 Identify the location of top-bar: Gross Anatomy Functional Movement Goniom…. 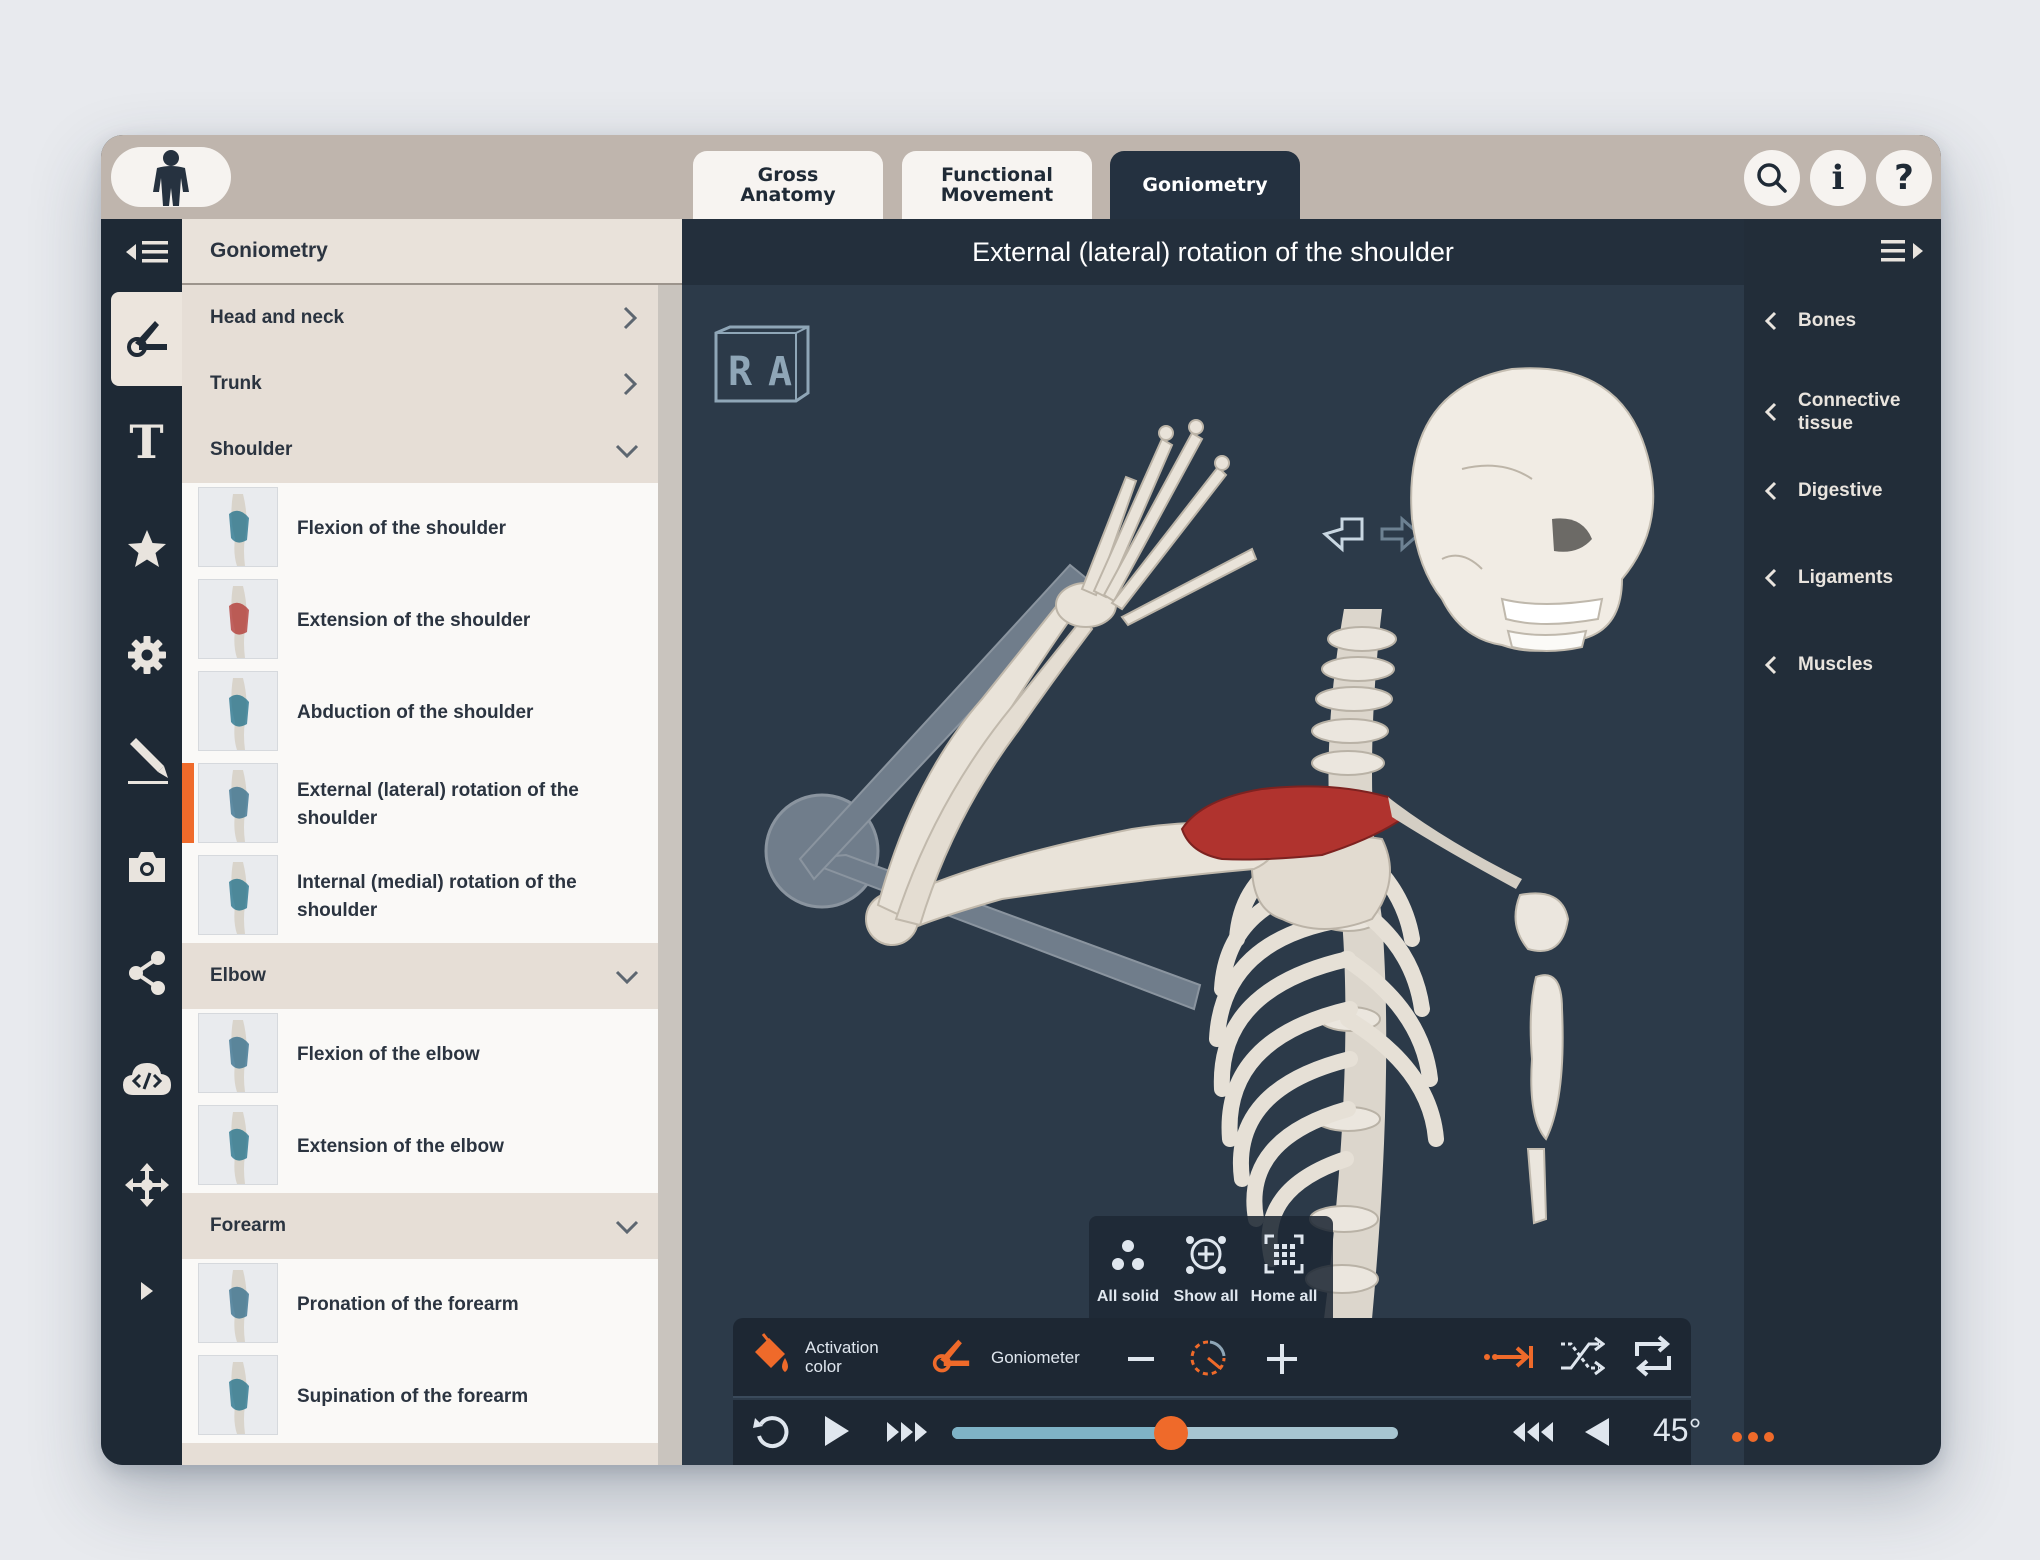
(1021, 177).